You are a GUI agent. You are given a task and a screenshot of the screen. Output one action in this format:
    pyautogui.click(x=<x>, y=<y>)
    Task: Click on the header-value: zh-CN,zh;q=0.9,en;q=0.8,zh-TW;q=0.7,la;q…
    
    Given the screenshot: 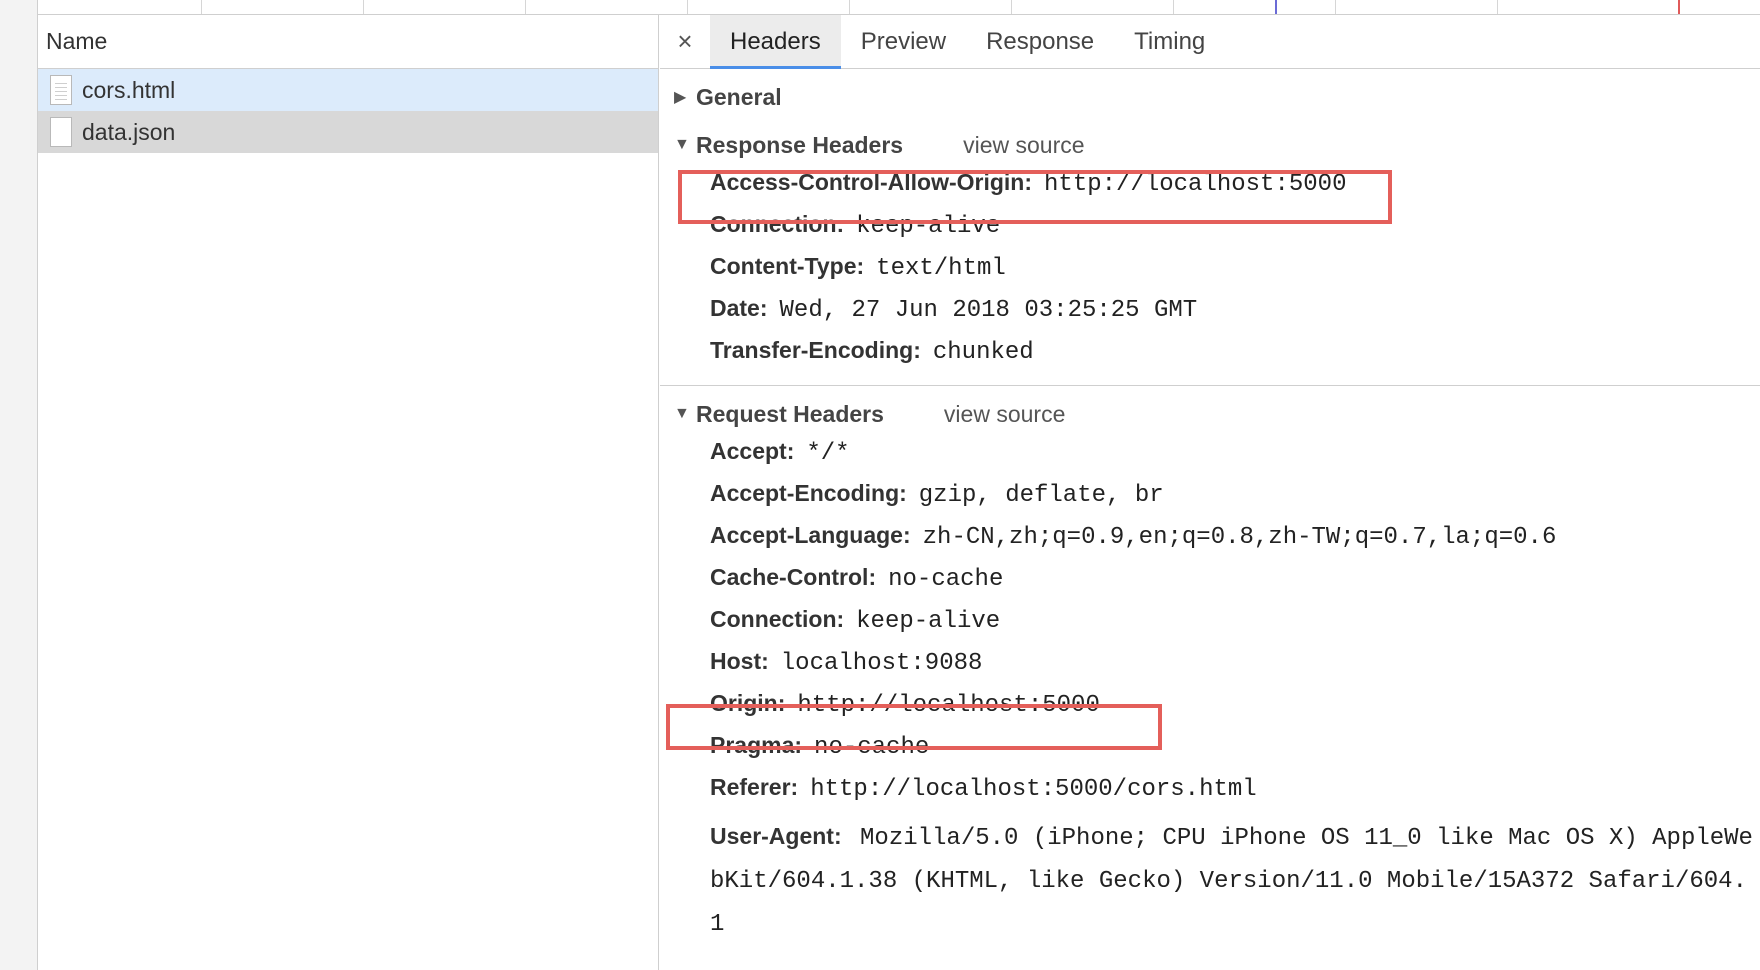 What is the action you would take?
    pyautogui.click(x=1239, y=537)
    